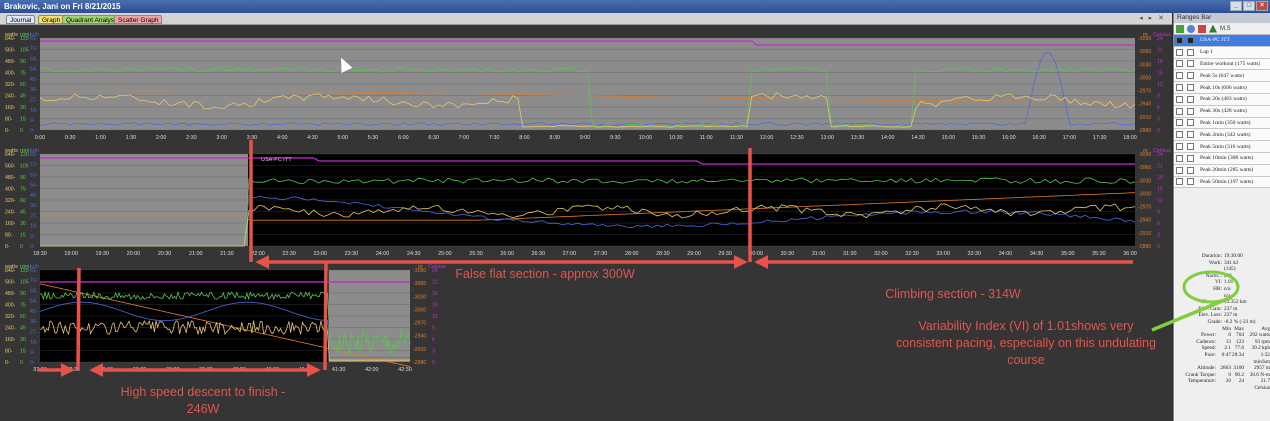  What do you see at coordinates (21, 19) in the screenshot?
I see `tab-journal: Journal` at bounding box center [21, 19].